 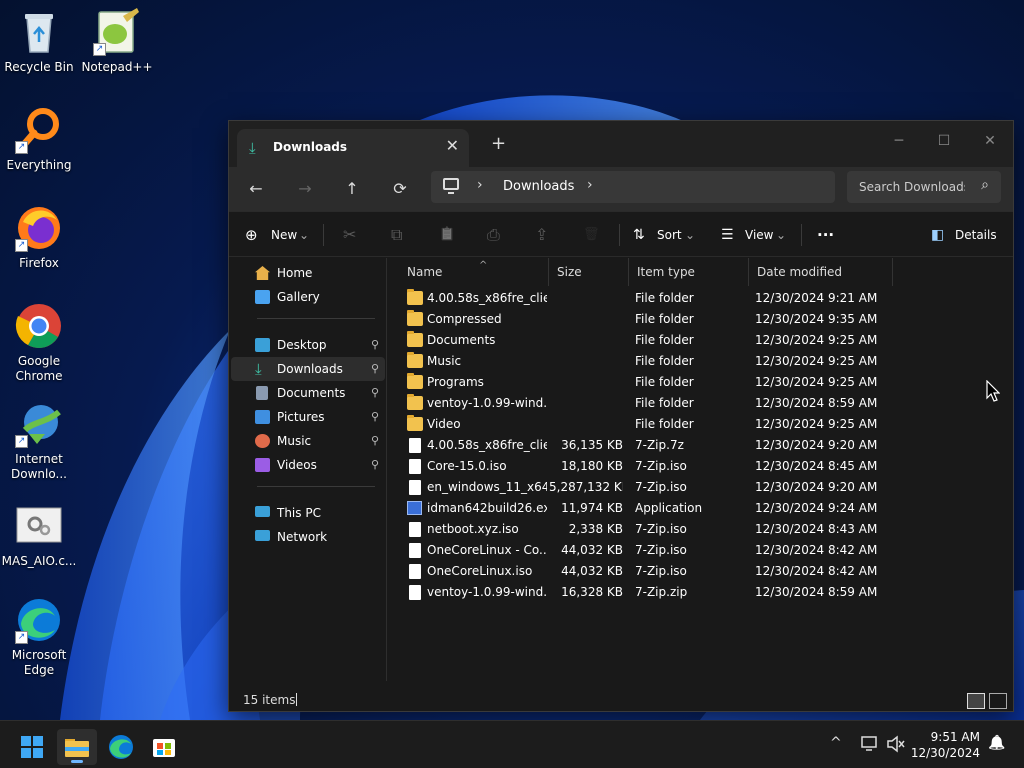 I want to click on volume-muted-icon, so click(x=896, y=744).